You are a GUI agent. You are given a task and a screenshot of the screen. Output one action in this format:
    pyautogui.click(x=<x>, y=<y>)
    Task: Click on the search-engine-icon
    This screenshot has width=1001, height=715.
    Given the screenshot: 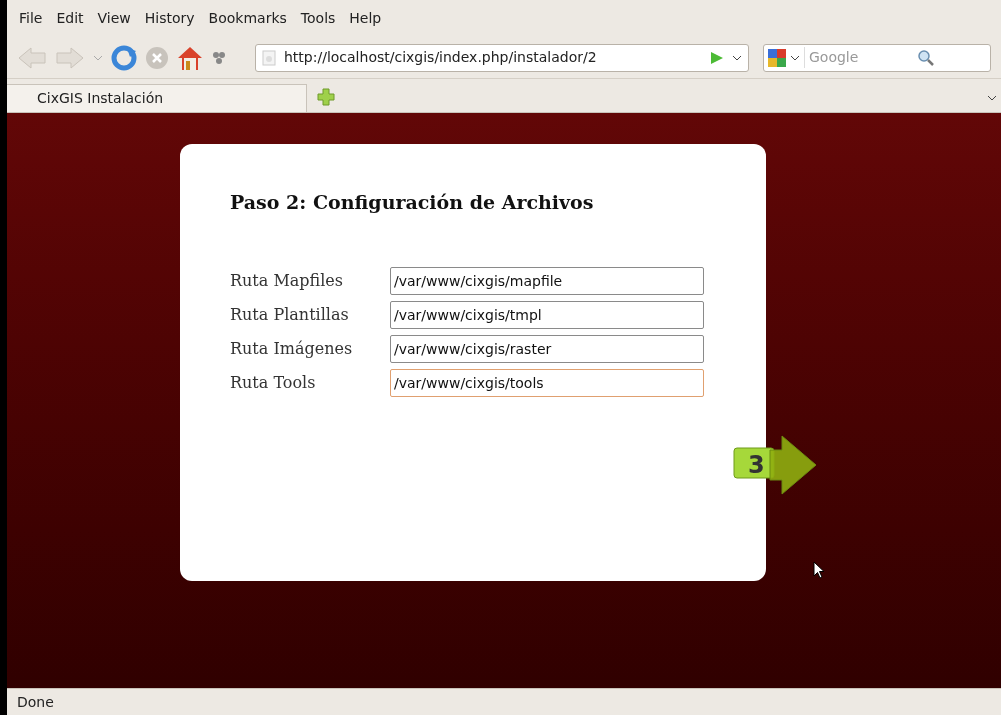 What is the action you would take?
    pyautogui.click(x=777, y=57)
    